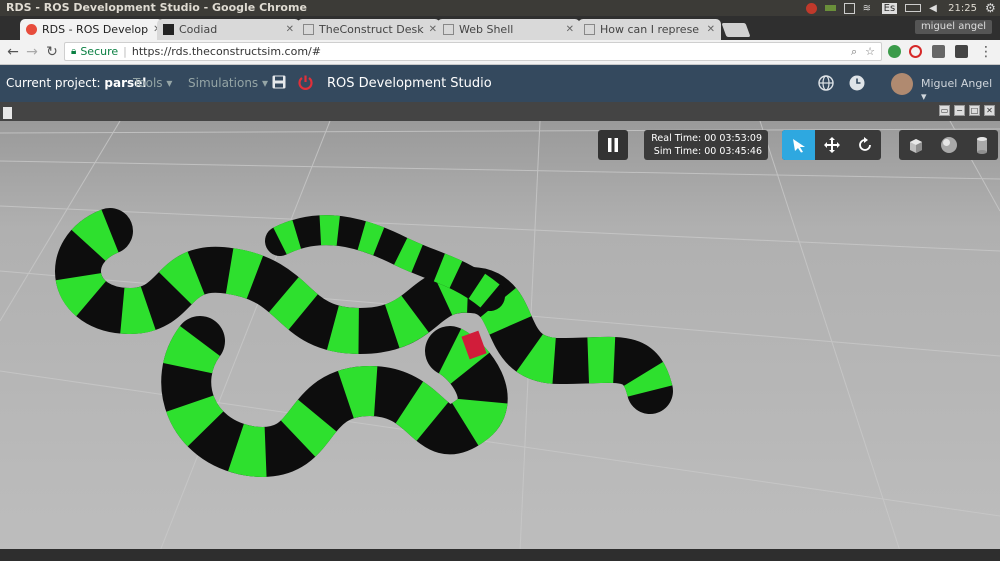  Describe the element at coordinates (500, 555) in the screenshot. I see `viewport-status-bar` at that location.